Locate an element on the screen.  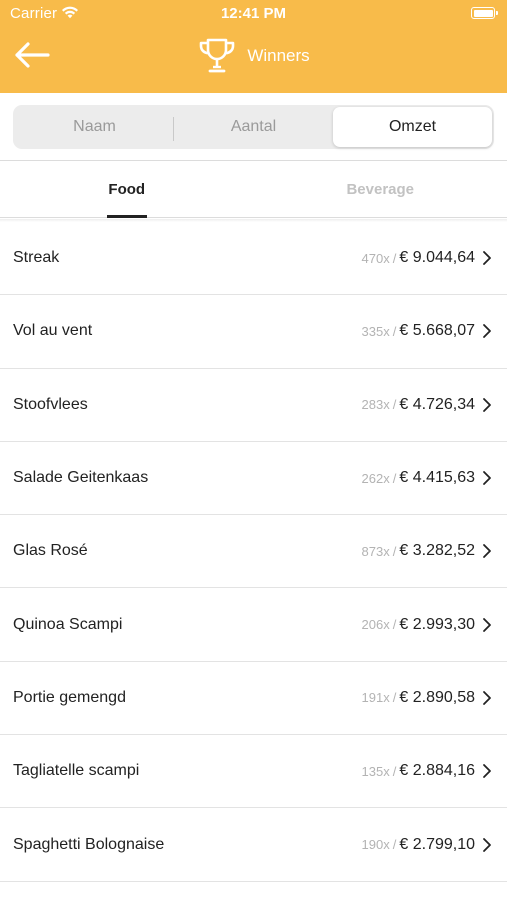
tab-active-indicator is located at coordinates (126, 216).